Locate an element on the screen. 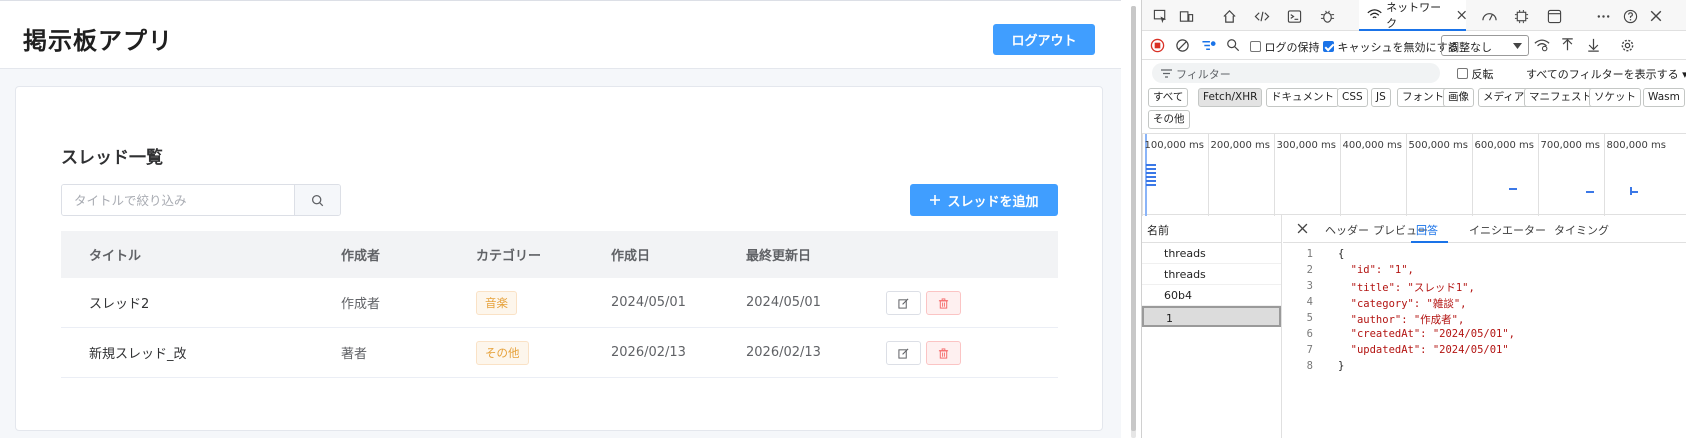 This screenshot has width=1686, height=438. table-row: 新規スレッド_改 著者 その他 2026/02/13 2026/02/13 is located at coordinates (559, 353).